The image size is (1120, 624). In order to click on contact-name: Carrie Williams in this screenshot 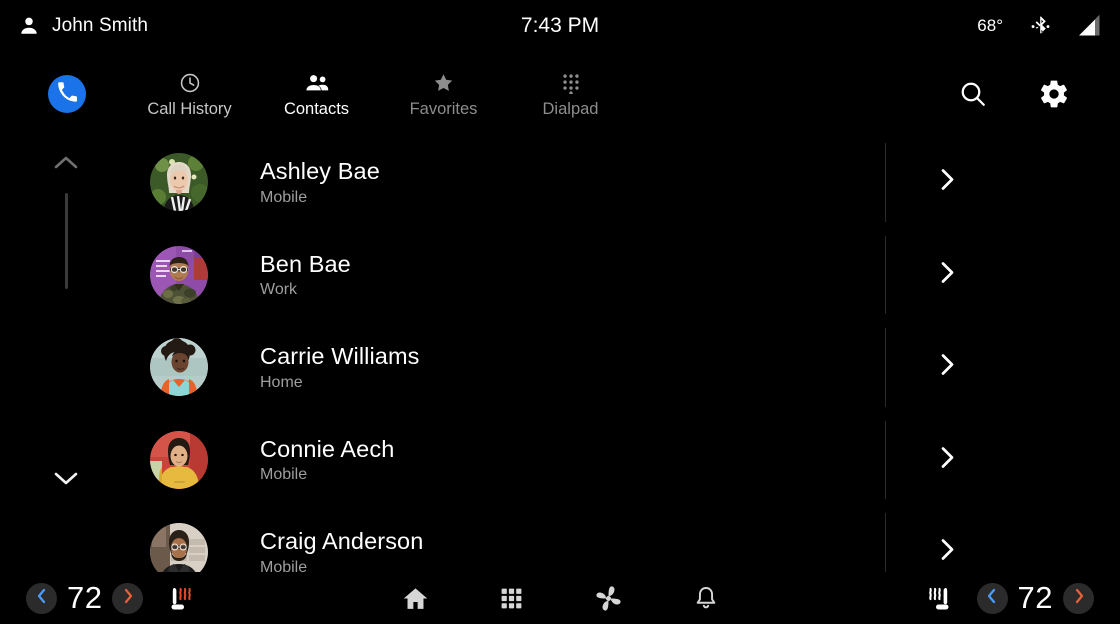, I will do `click(340, 356)`.